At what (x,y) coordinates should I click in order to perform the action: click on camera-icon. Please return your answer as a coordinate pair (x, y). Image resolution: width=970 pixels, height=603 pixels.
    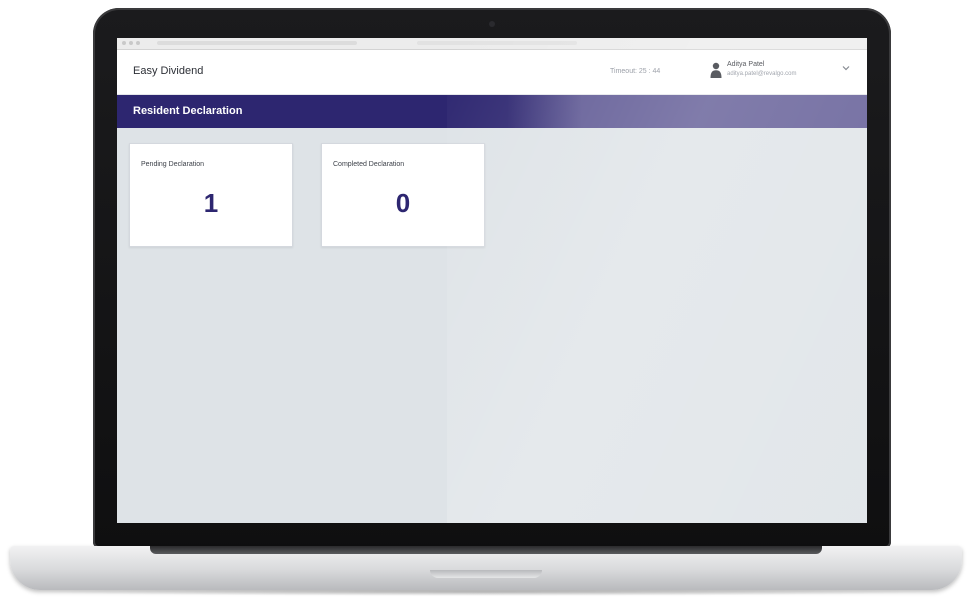
    Looking at the image, I should click on (492, 24).